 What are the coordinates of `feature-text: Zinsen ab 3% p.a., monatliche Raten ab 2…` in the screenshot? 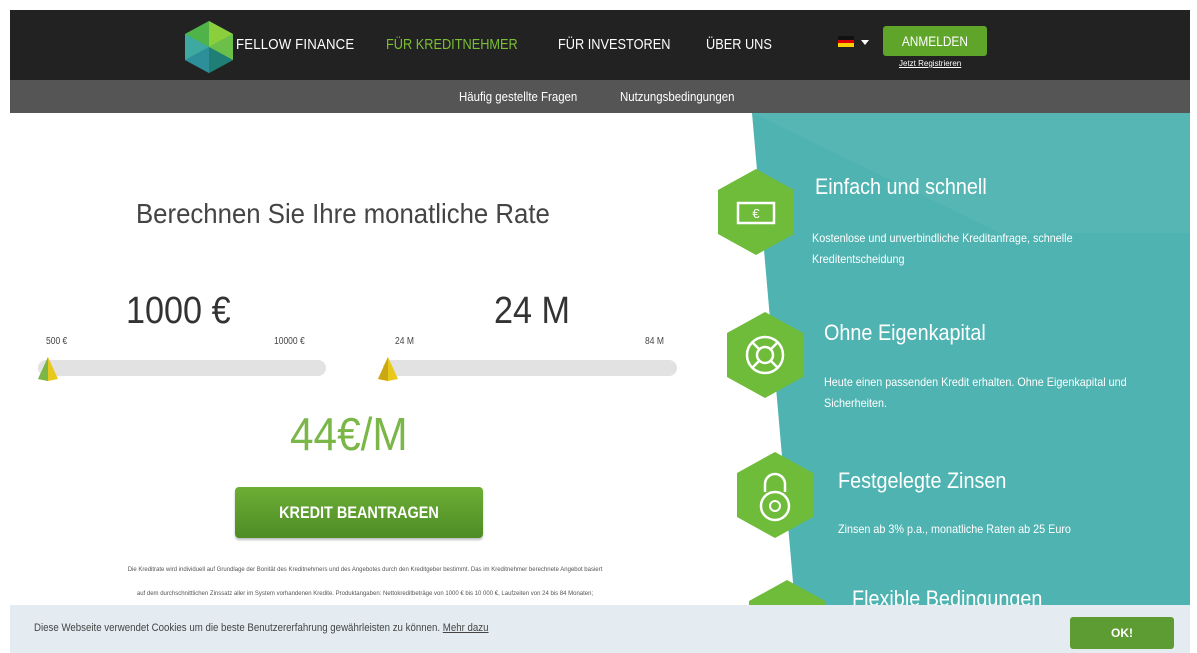 It's located at (954, 529).